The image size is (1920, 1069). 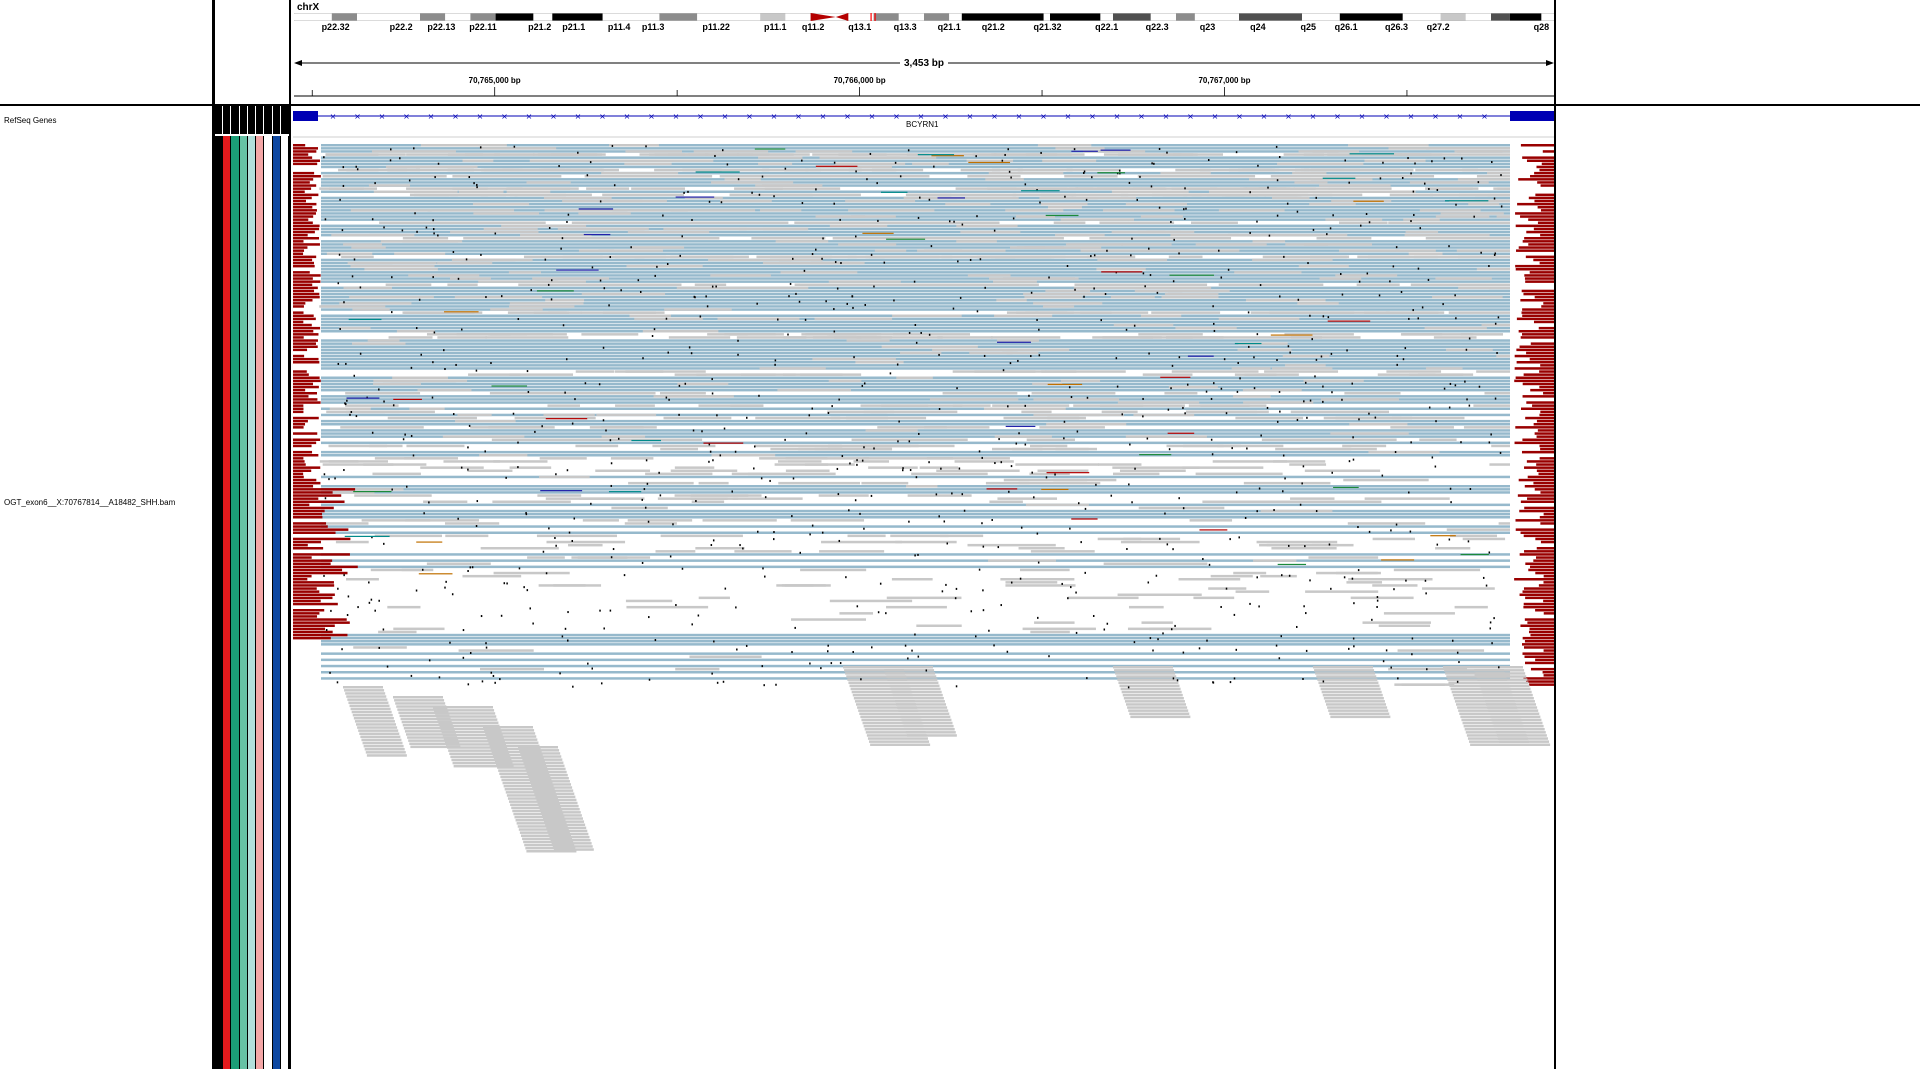 I want to click on span-label: 3,453 bp, so click(x=924, y=63).